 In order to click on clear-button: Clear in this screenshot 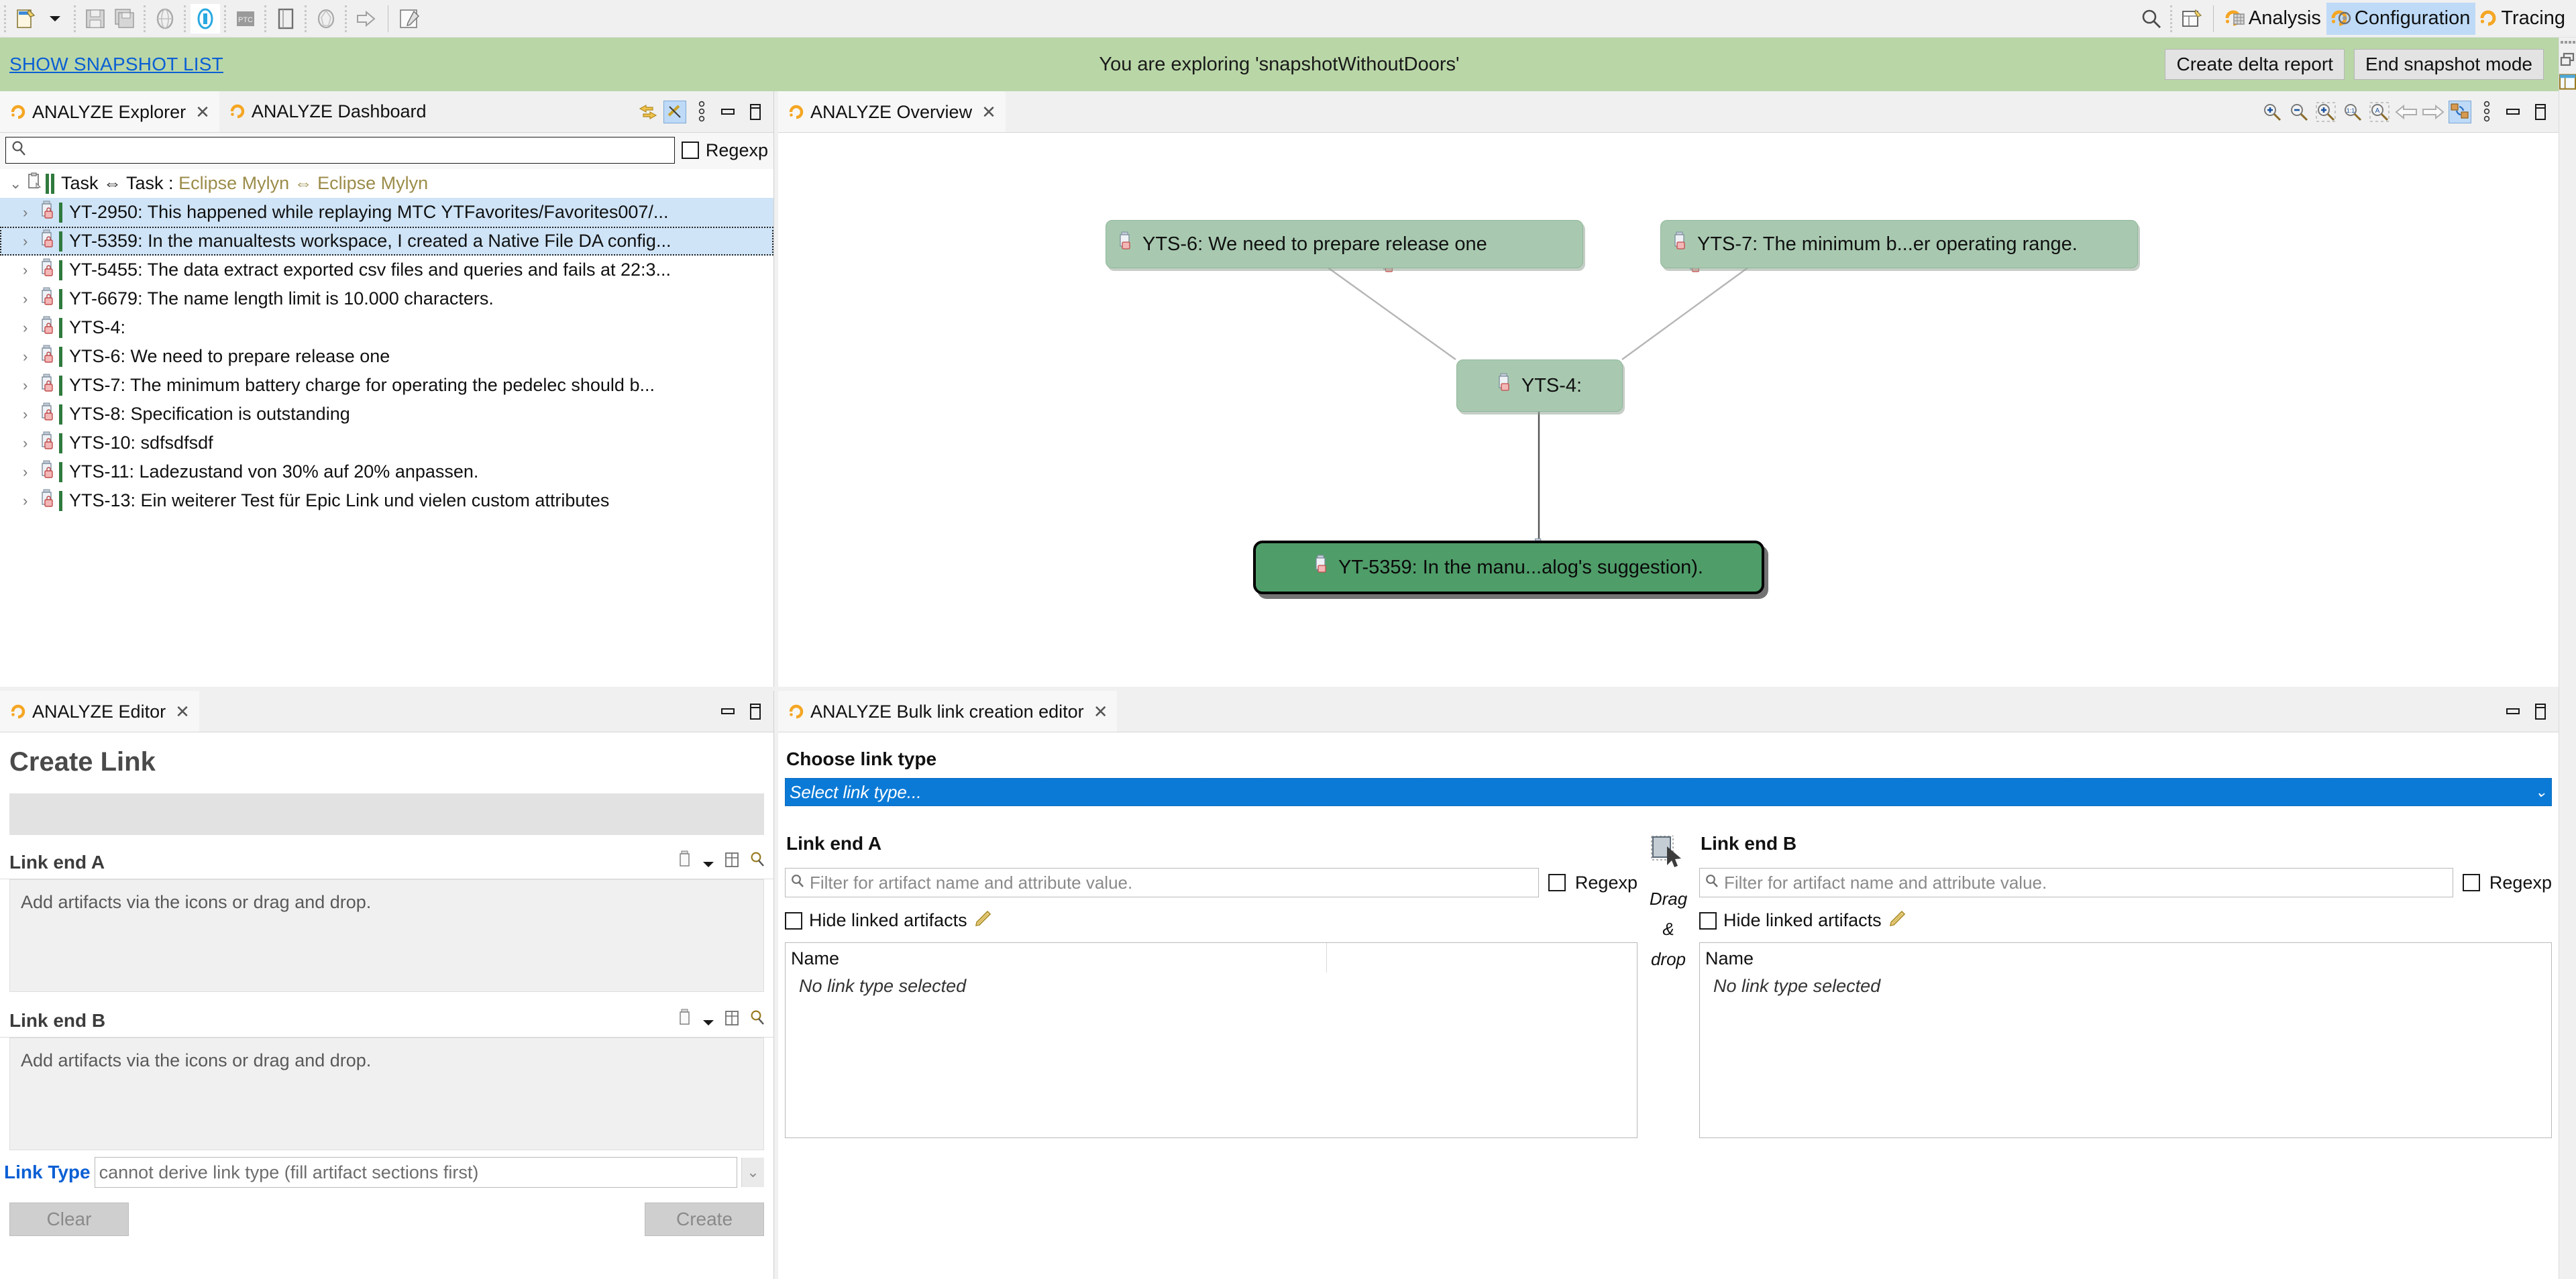, I will do `click(69, 1219)`.